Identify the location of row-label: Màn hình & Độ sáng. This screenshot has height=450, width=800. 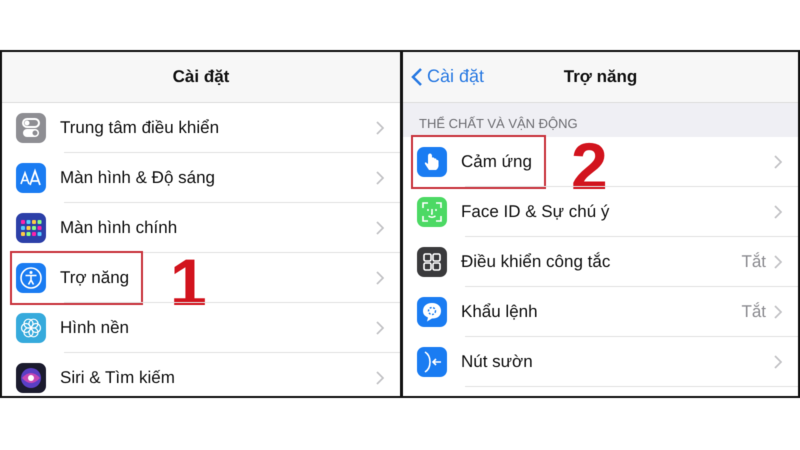
(137, 178).